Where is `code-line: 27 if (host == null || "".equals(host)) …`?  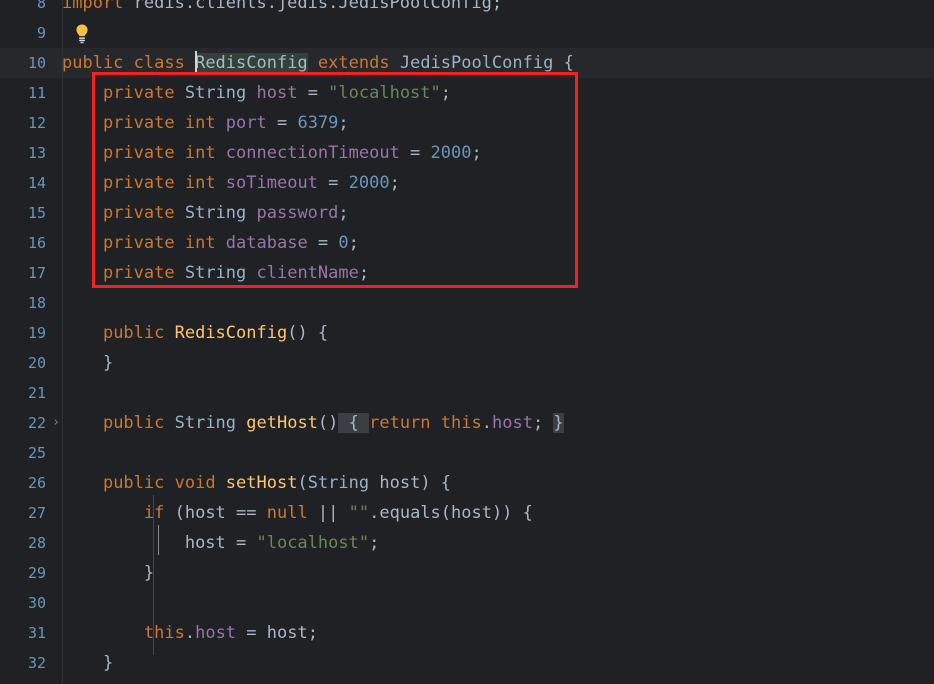 code-line: 27 if (host == null || "".equals(host)) … is located at coordinates (467, 513).